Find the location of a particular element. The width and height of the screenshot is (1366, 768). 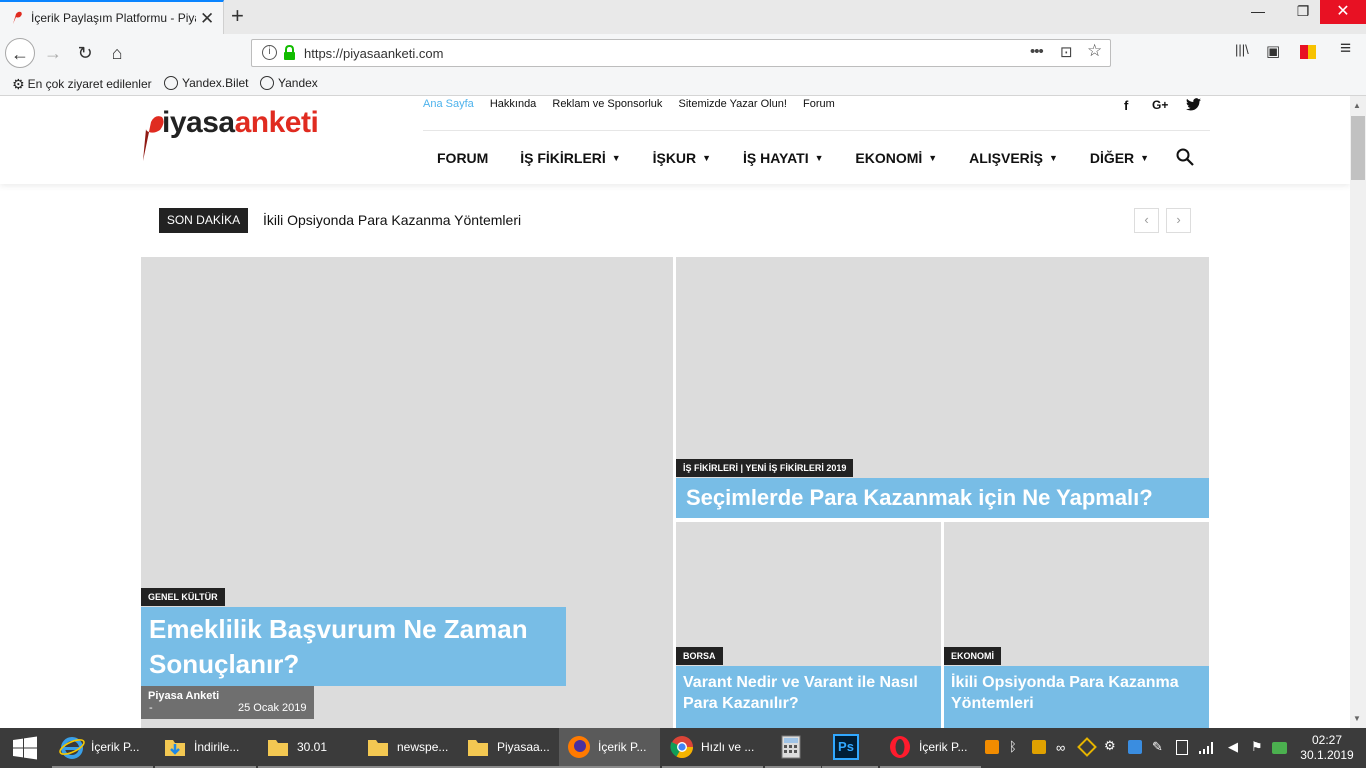

url-text: https://piyasaanketi.com is located at coordinates (373, 53).